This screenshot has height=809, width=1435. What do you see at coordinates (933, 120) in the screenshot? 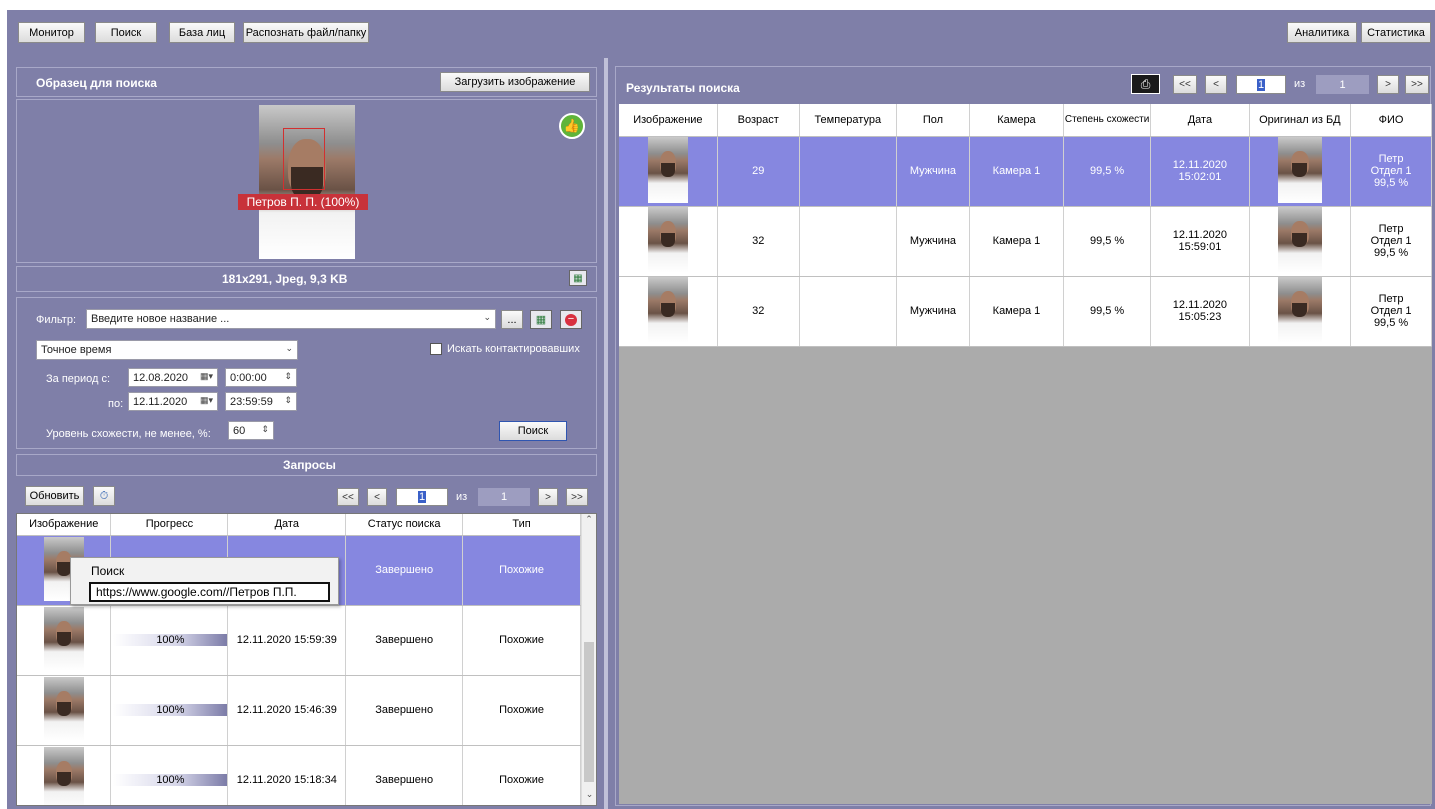
I see `col-sex: Пол` at bounding box center [933, 120].